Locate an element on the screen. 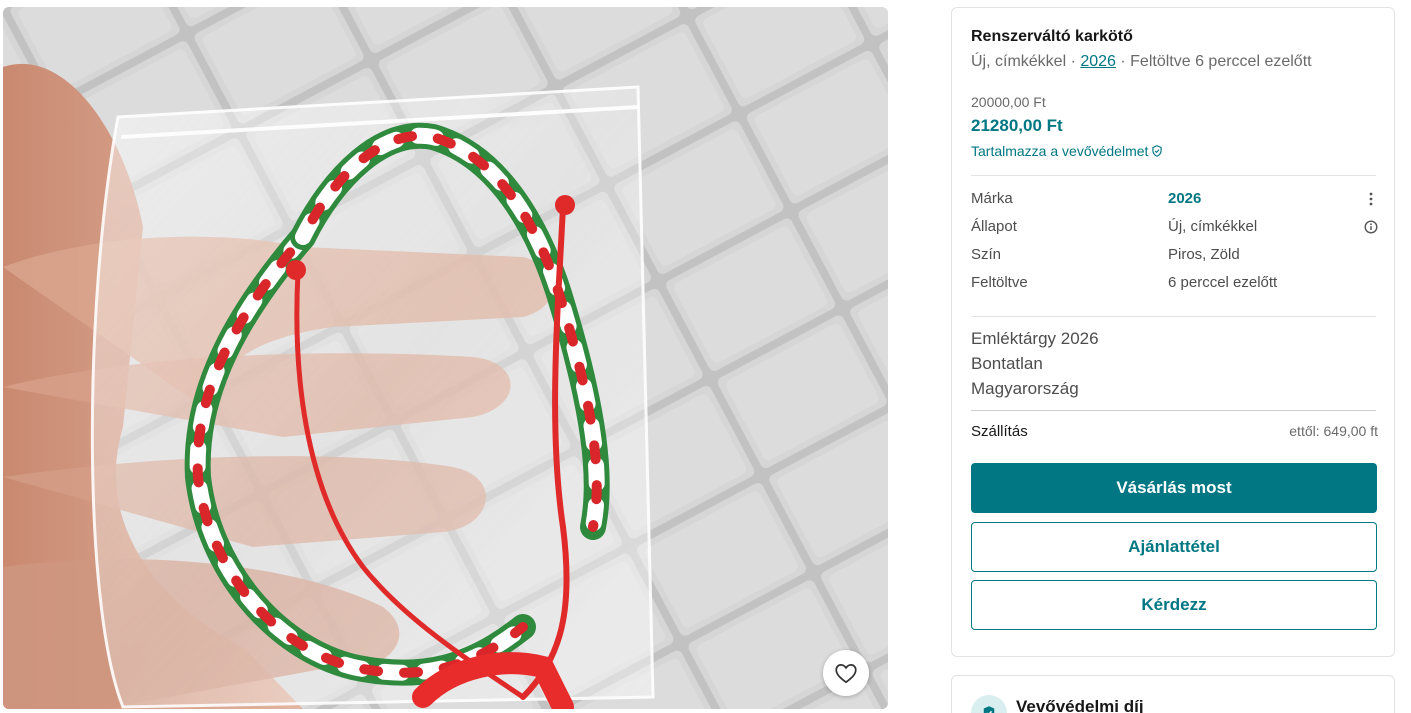 The width and height of the screenshot is (1411, 713). description-line: Bontatlan is located at coordinates (1007, 363).